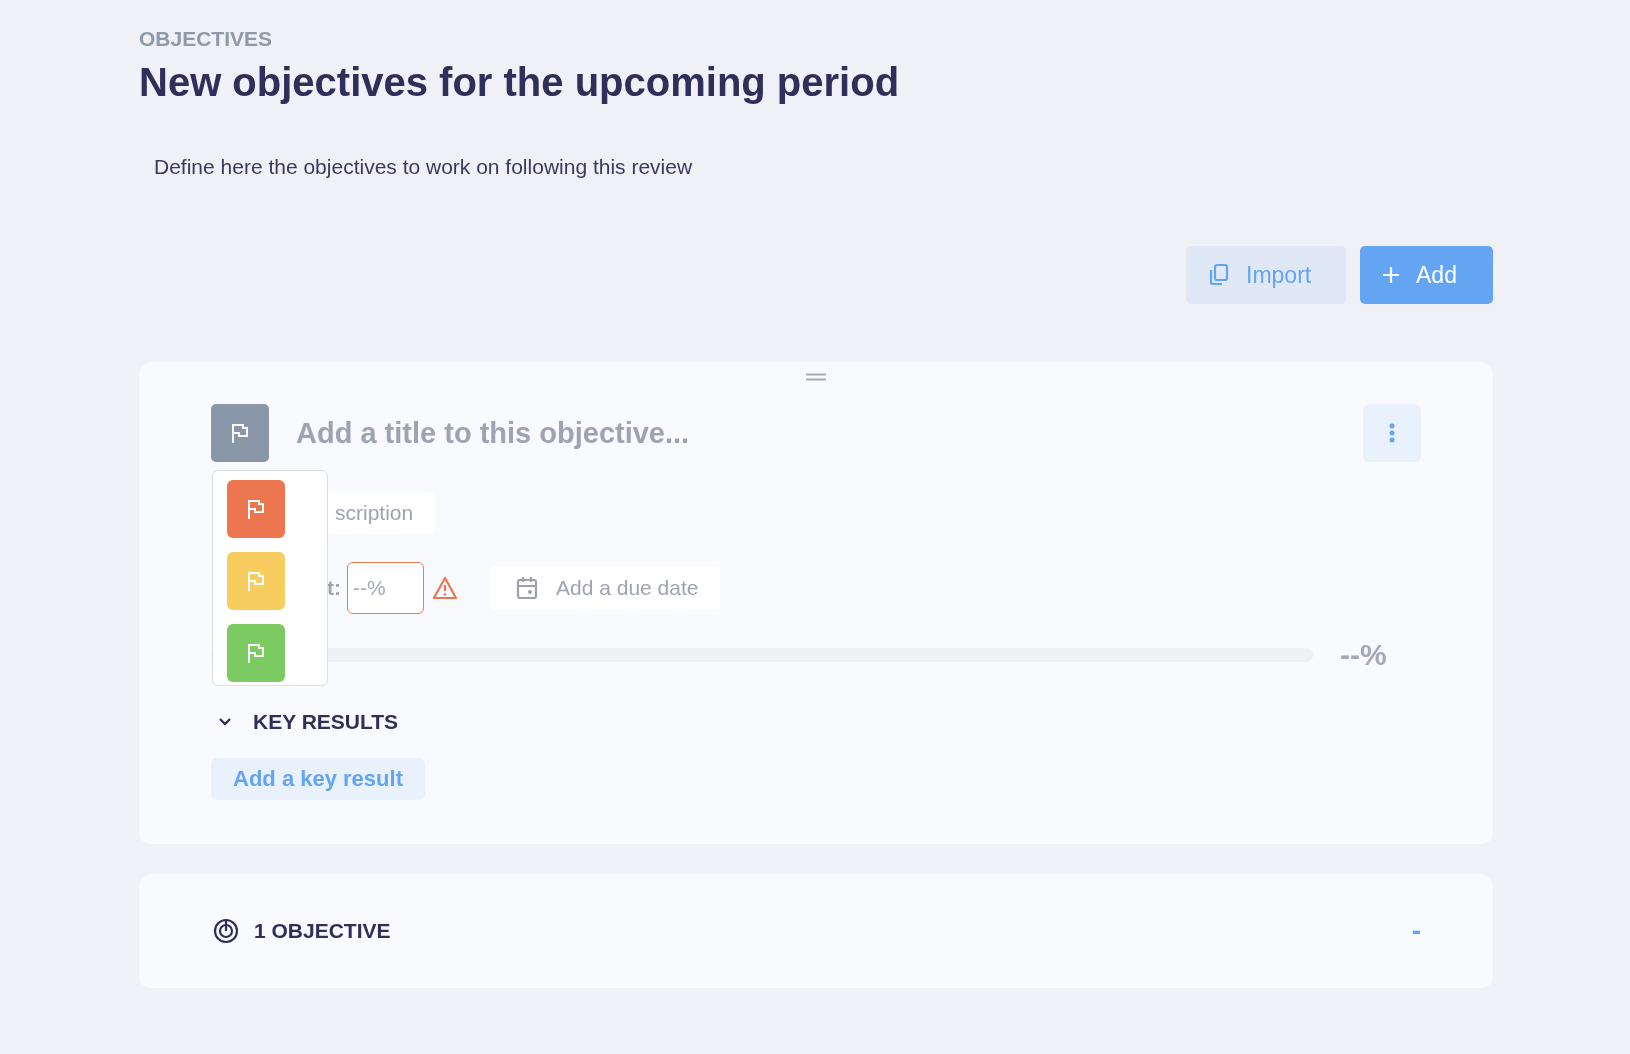  I want to click on target-icon, so click(226, 931).